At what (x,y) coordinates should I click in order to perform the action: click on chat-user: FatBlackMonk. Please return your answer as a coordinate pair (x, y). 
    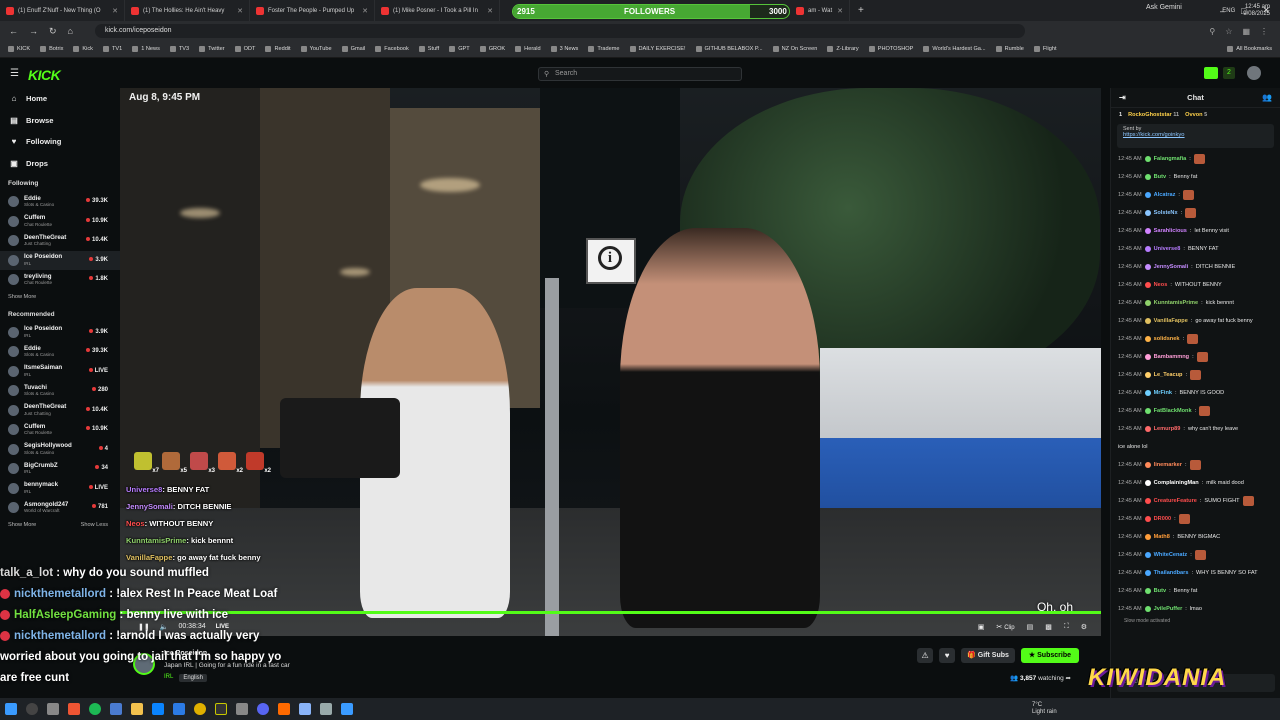
    Looking at the image, I should click on (1173, 411).